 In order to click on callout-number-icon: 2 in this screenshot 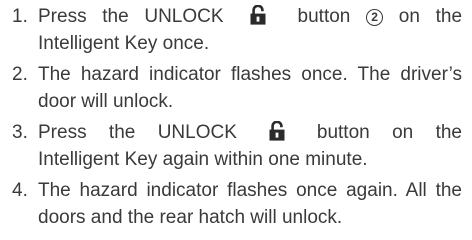, I will do `click(375, 17)`.